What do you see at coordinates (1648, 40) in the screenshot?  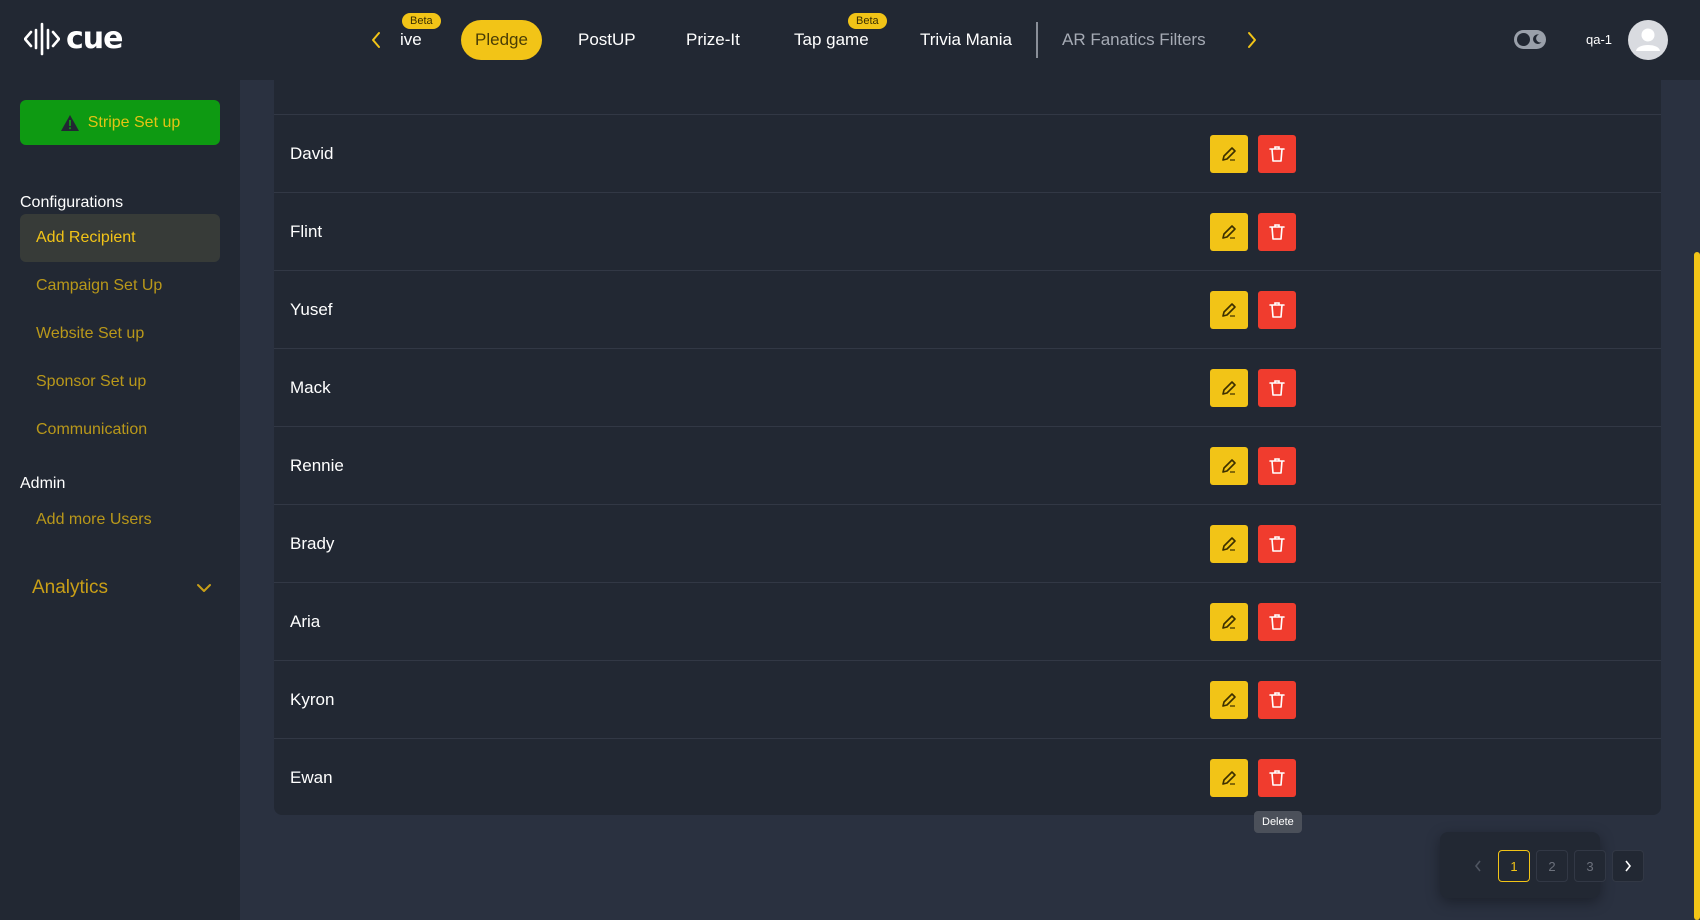 I see `avatar` at bounding box center [1648, 40].